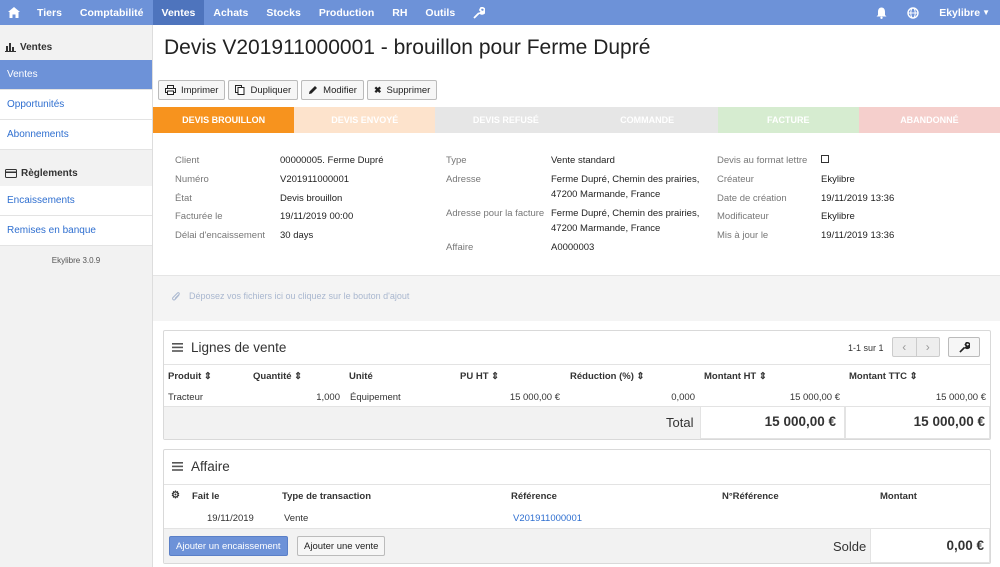  Describe the element at coordinates (743, 216) in the screenshot. I see `modifier-label: Modificateur` at that location.